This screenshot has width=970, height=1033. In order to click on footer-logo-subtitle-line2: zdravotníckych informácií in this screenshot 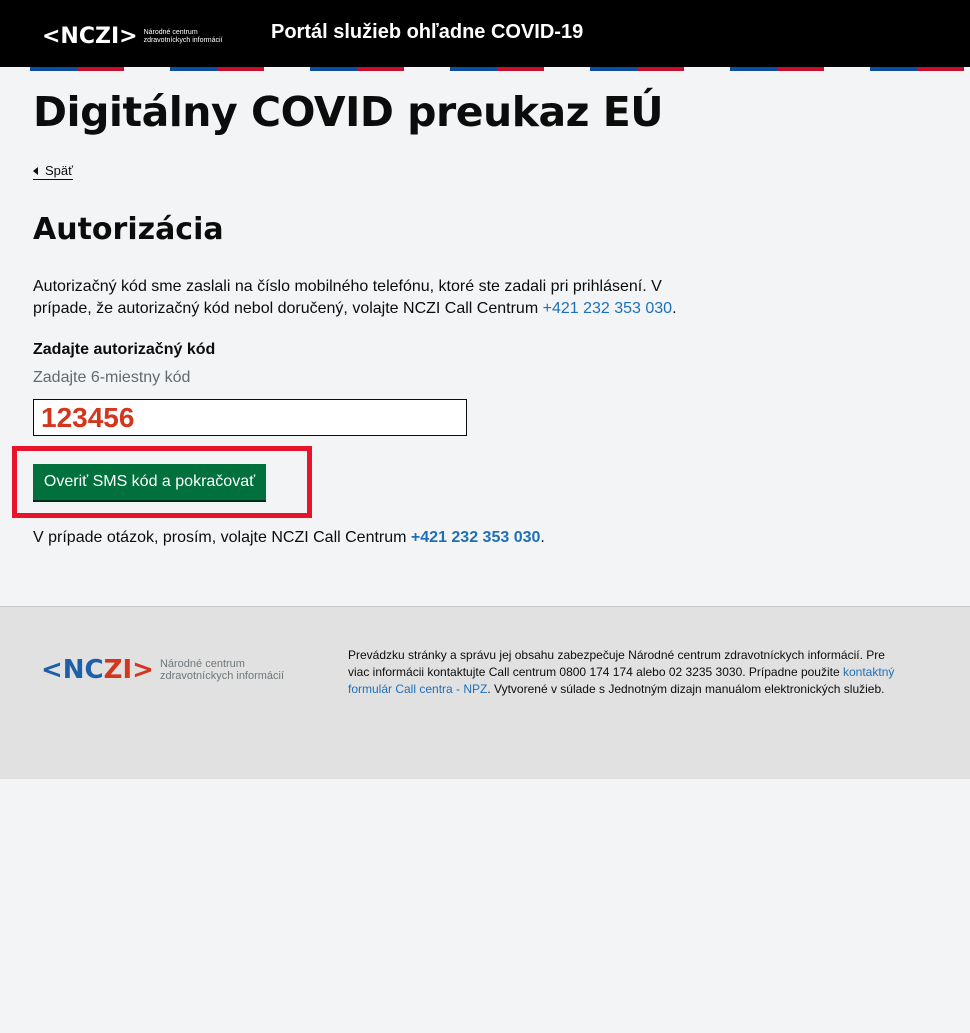, I will do `click(222, 676)`.